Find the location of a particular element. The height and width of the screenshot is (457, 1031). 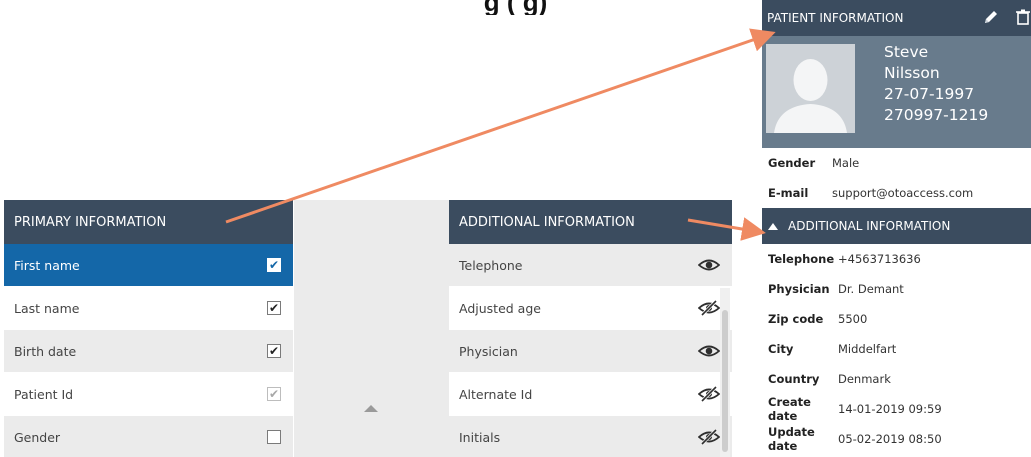

move-controls-area is located at coordinates (371, 328).